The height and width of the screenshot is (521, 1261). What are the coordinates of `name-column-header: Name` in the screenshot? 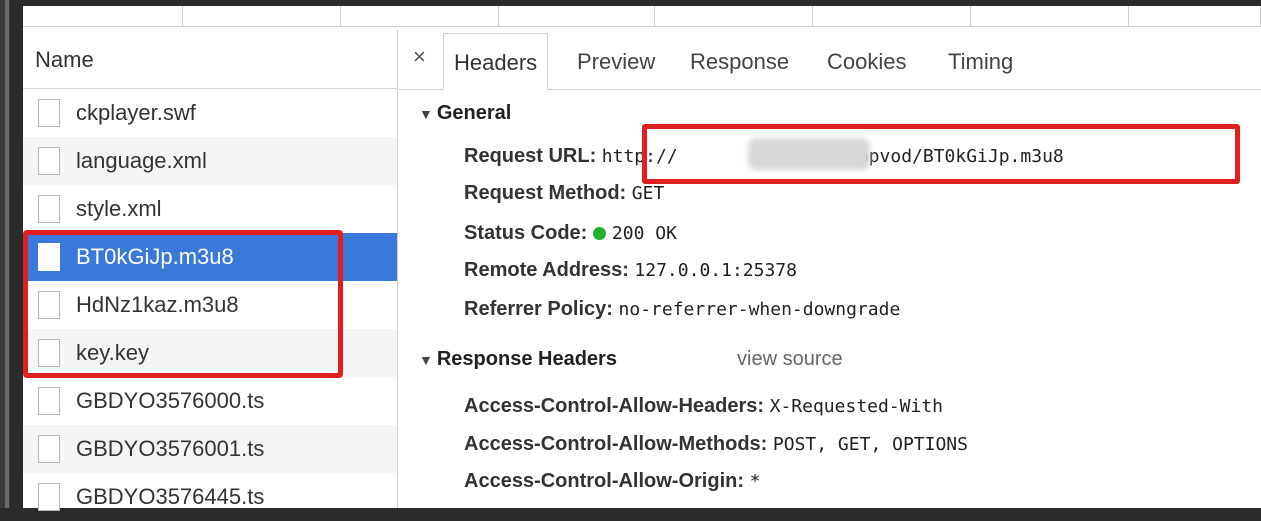 It's located at (210, 59).